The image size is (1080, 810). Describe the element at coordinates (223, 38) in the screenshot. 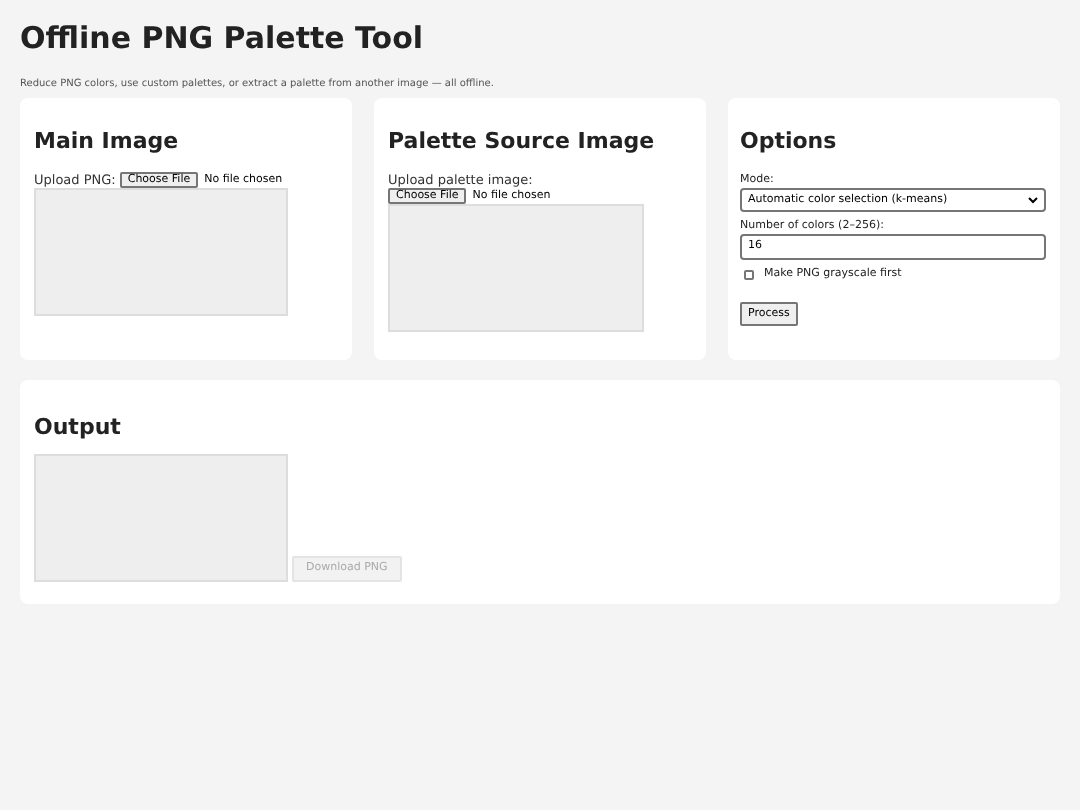

I see `page-title: Offline PNG Palette Tool` at that location.